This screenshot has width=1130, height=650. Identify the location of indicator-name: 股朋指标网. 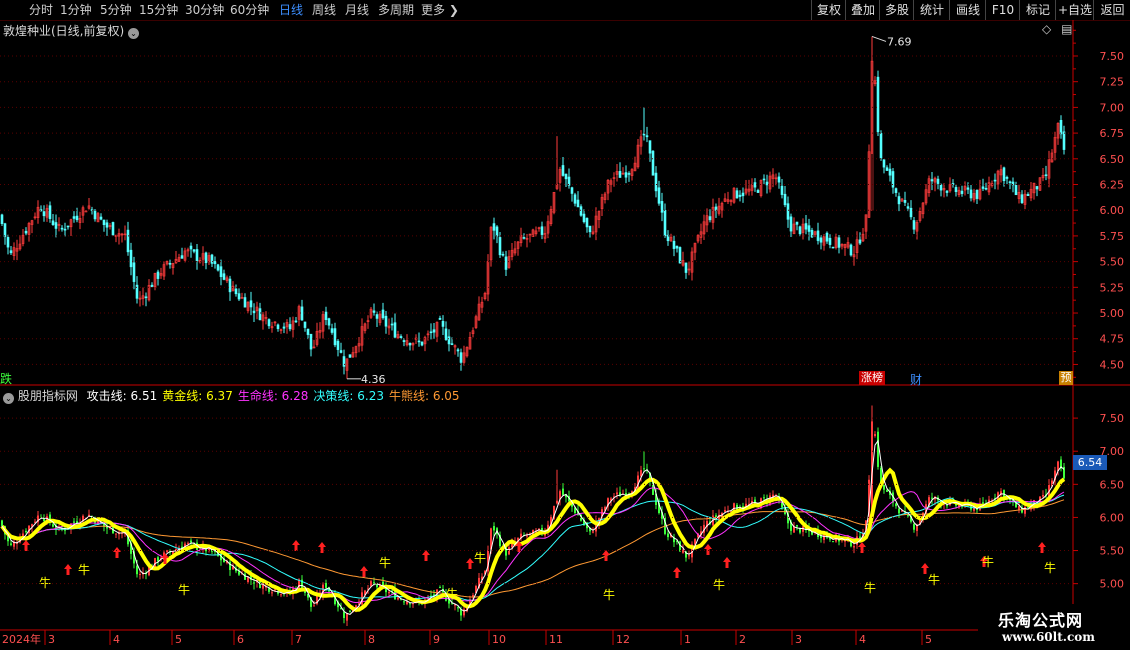
(47, 396).